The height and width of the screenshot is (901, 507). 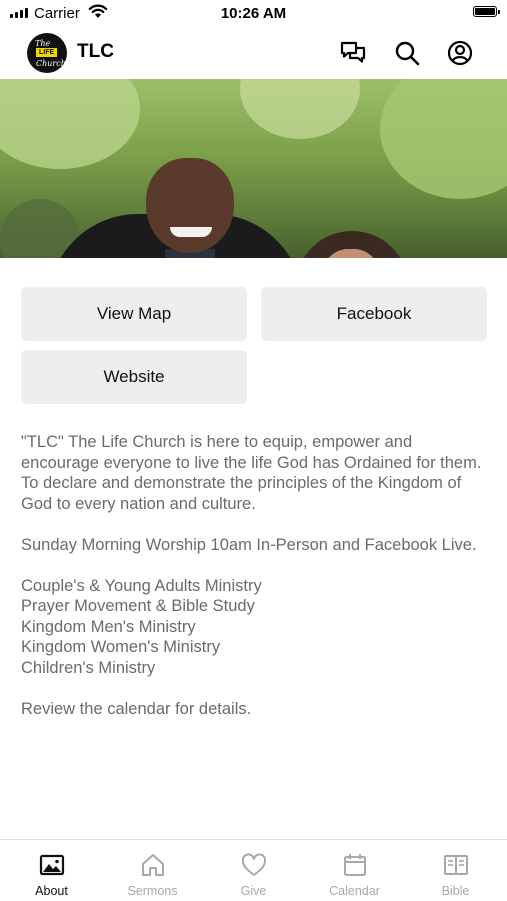 I want to click on tab-about: About, so click(x=51, y=870).